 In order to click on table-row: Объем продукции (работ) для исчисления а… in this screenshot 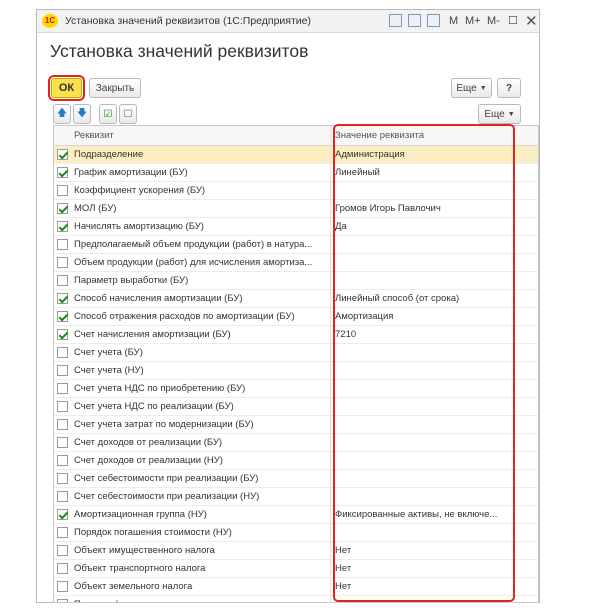, I will do `click(296, 262)`.